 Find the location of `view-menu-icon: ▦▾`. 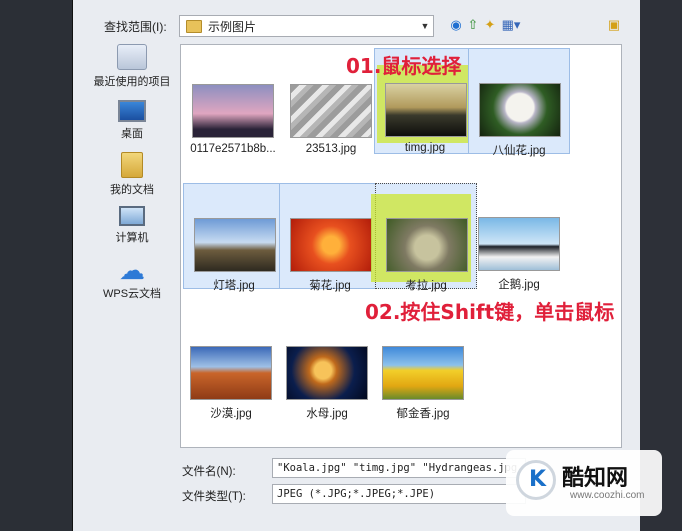

view-menu-icon: ▦▾ is located at coordinates (511, 25).